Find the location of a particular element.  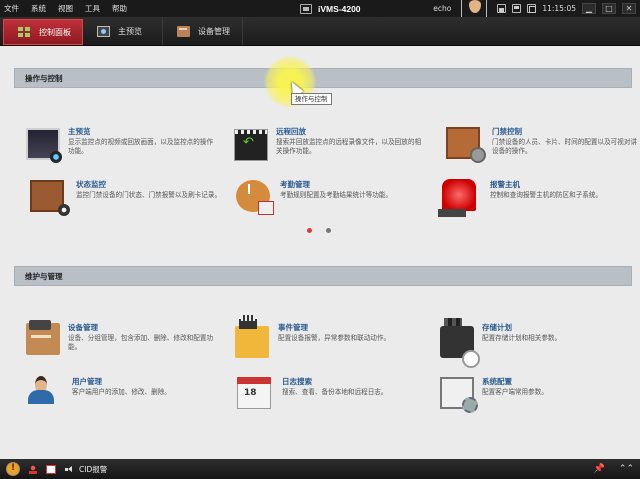

item-title: 报警主机 is located at coordinates (565, 184).